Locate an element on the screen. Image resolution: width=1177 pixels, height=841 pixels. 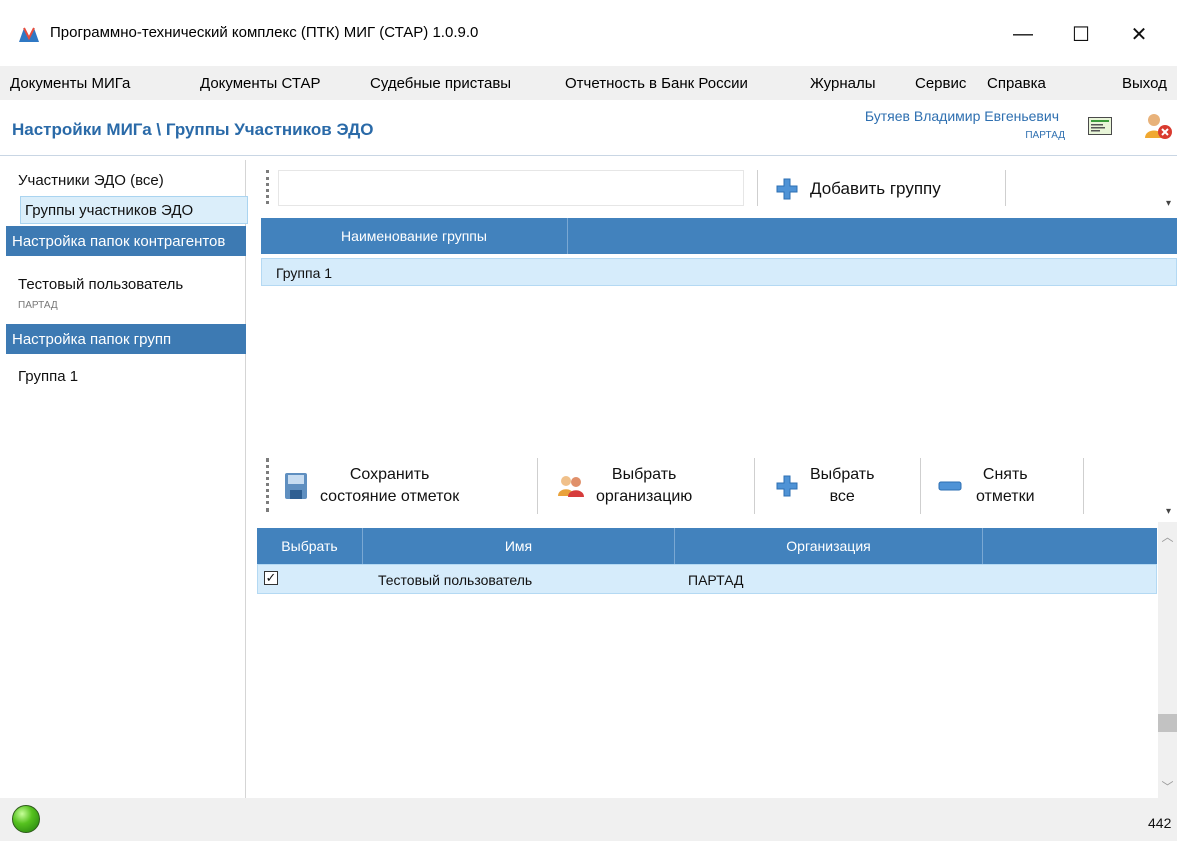
members-scrollbar: ︿ ﹀ is located at coordinates (1167, 660).